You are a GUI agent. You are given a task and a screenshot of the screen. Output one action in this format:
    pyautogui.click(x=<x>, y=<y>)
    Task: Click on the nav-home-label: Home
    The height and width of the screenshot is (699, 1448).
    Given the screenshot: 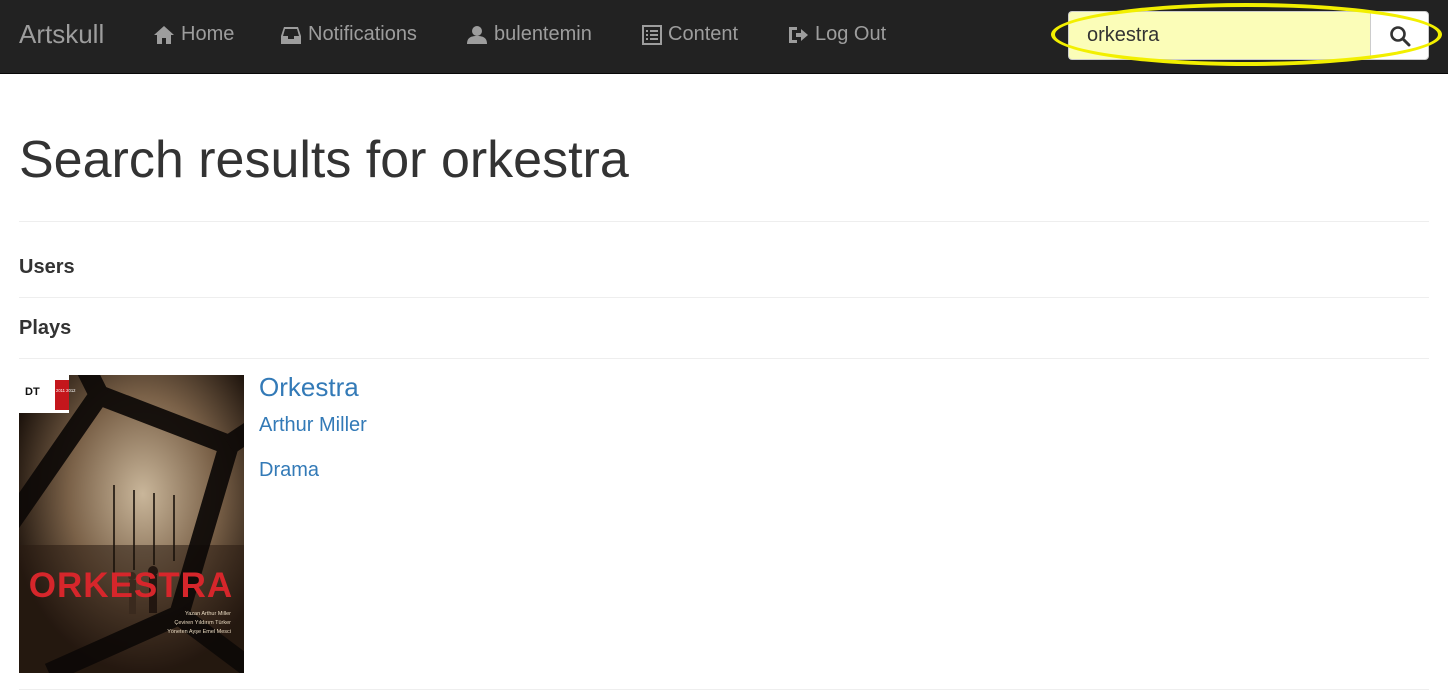 What is the action you would take?
    pyautogui.click(x=208, y=34)
    